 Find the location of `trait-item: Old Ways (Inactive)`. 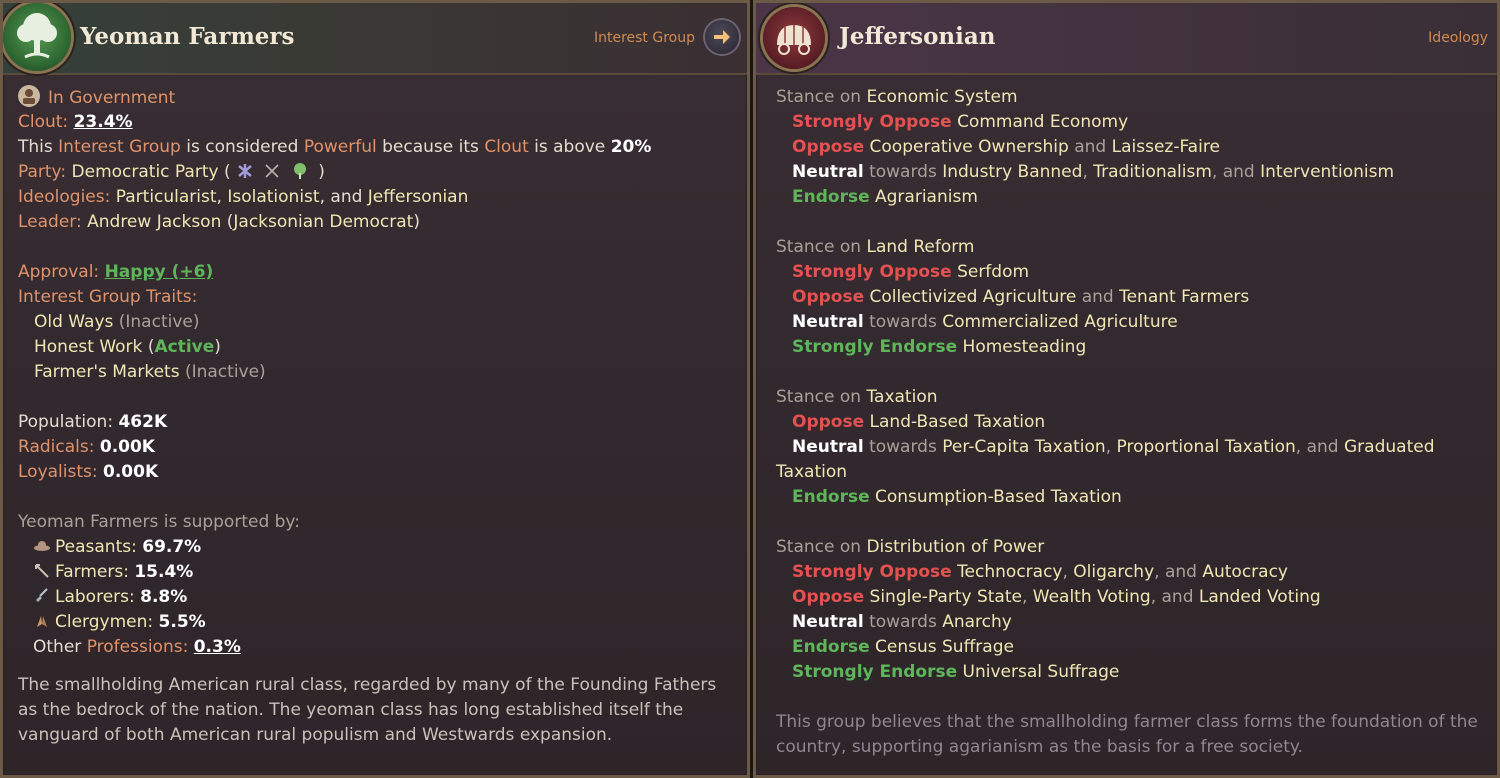

trait-item: Old Ways (Inactive) is located at coordinates (117, 322).